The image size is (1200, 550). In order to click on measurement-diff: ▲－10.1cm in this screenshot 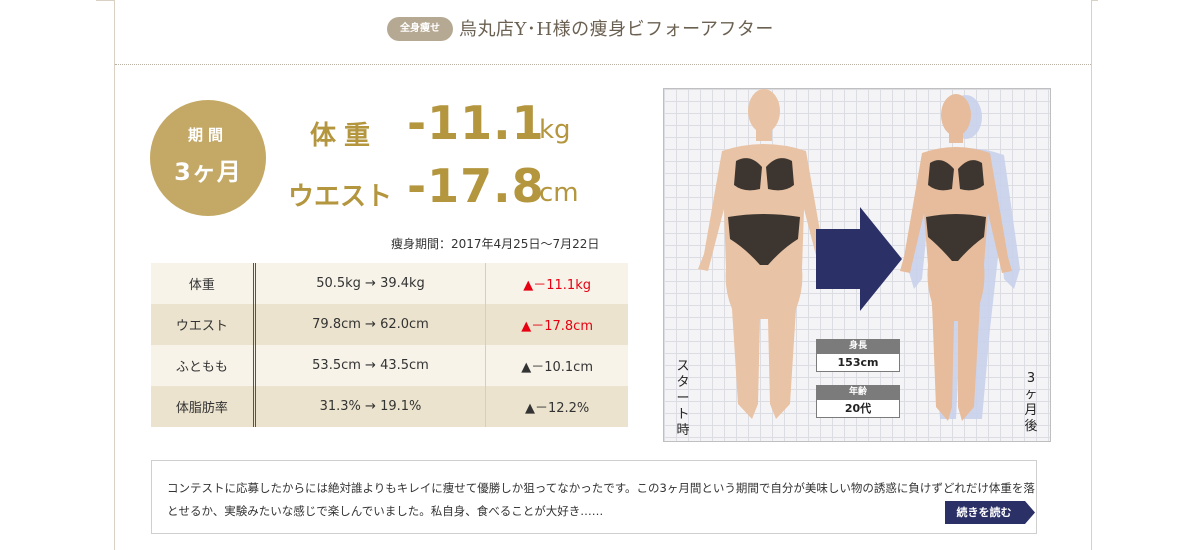, I will do `click(556, 365)`.